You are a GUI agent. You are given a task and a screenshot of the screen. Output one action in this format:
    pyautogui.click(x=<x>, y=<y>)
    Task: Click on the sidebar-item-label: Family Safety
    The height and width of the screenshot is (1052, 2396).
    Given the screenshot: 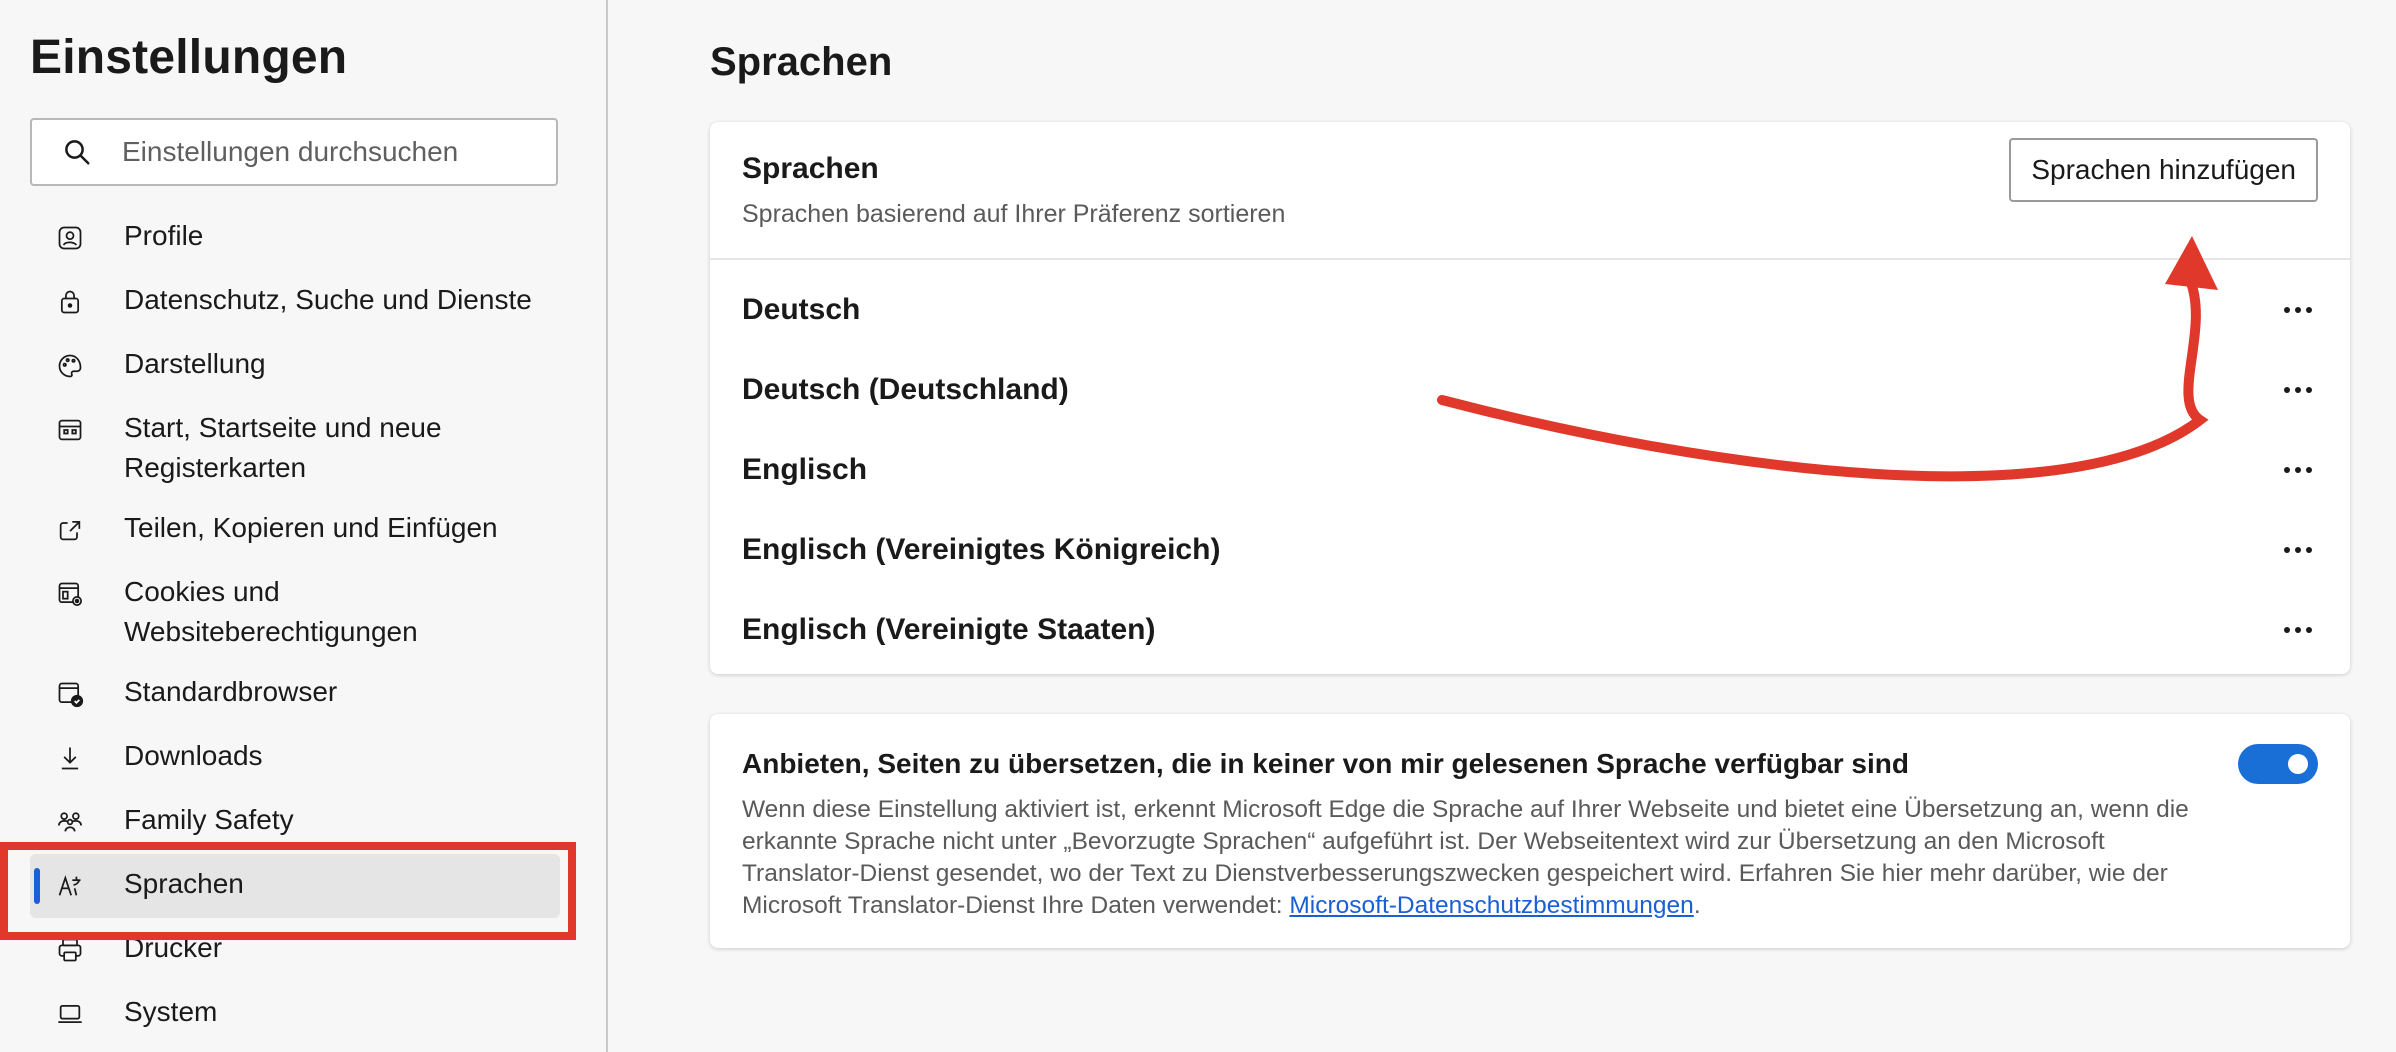 What is the action you would take?
    pyautogui.click(x=209, y=819)
    